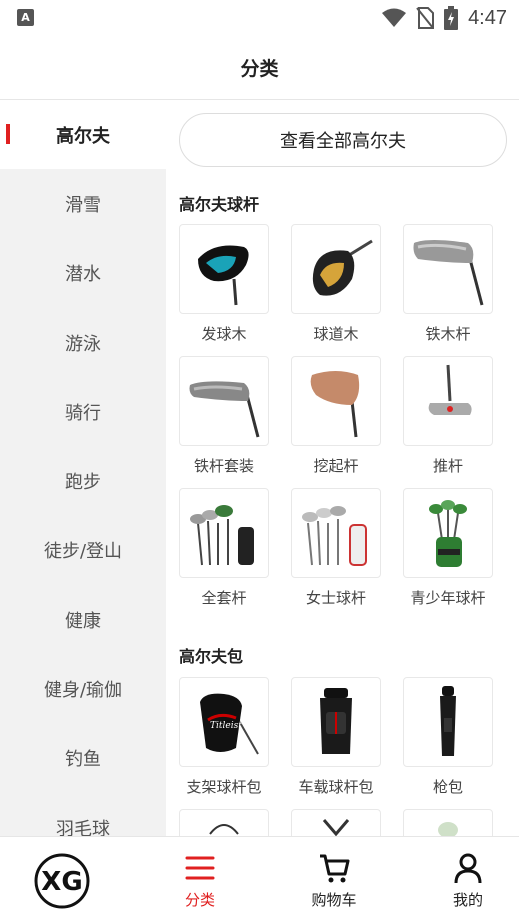  I want to click on sidebar-item-label: 健康, so click(83, 621).